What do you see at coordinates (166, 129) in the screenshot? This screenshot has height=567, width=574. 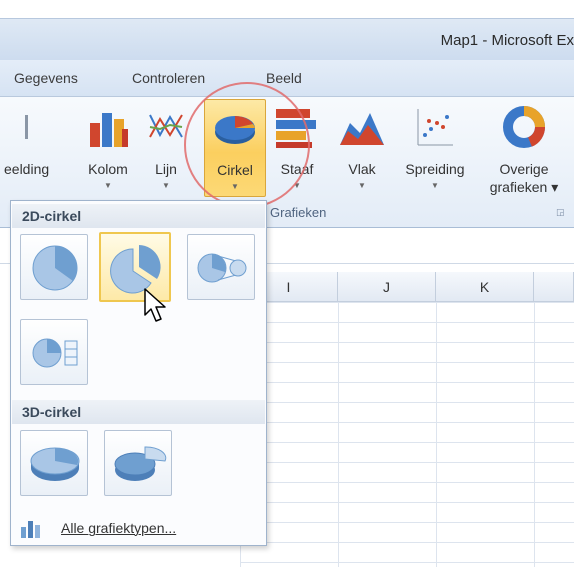 I see `line-chart-icon` at bounding box center [166, 129].